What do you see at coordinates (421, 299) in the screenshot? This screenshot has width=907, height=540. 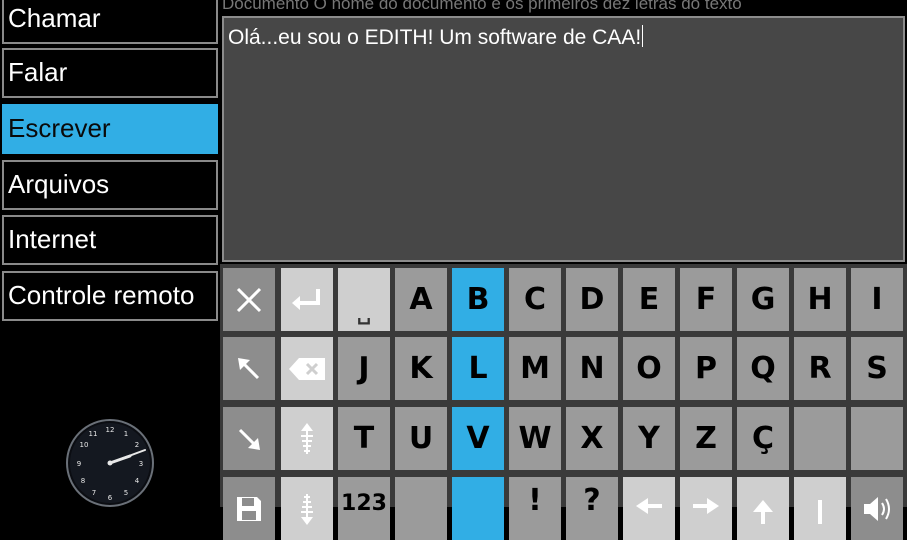 I see `key-a: A` at bounding box center [421, 299].